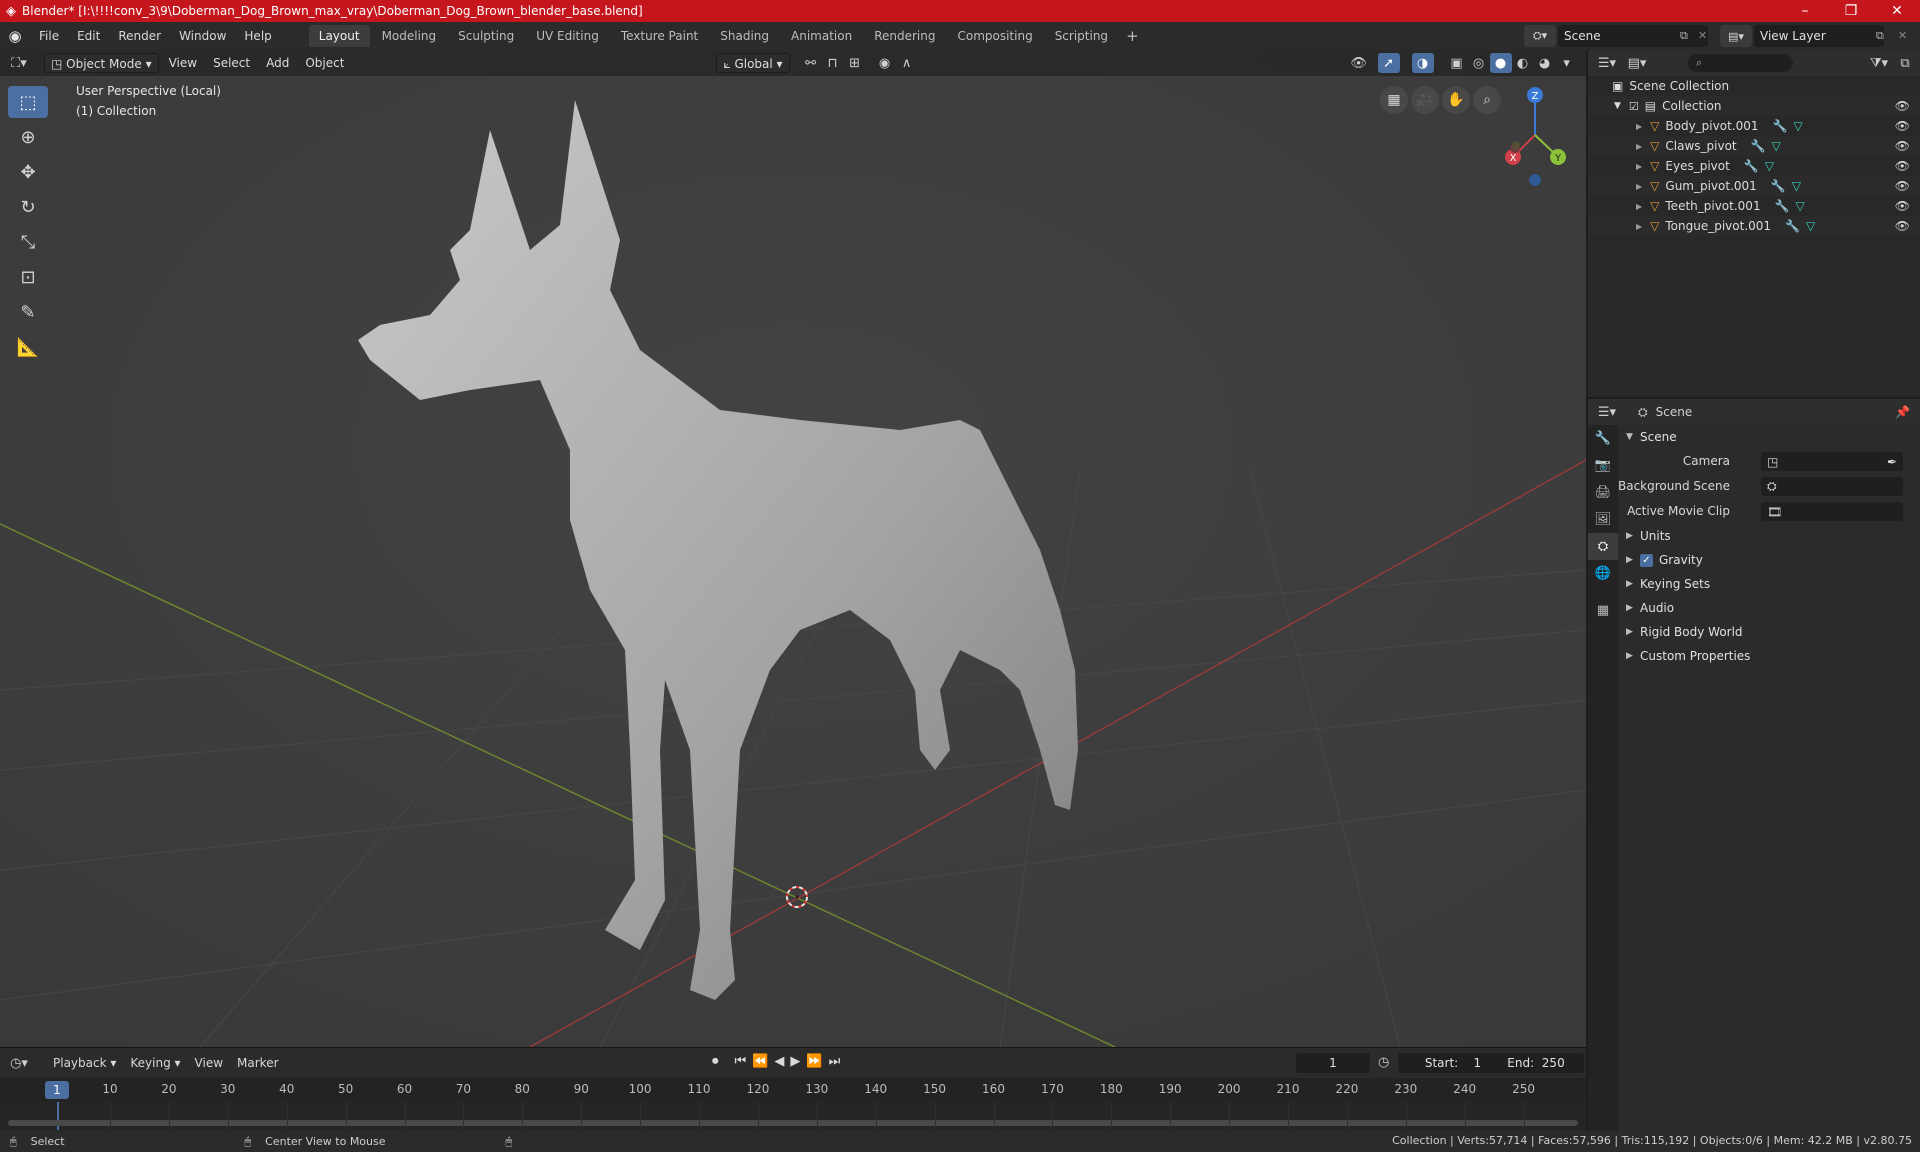 The image size is (1920, 1152). What do you see at coordinates (1769, 584) in the screenshot?
I see `keying-sets-panel-header: ▶ Keying Sets` at bounding box center [1769, 584].